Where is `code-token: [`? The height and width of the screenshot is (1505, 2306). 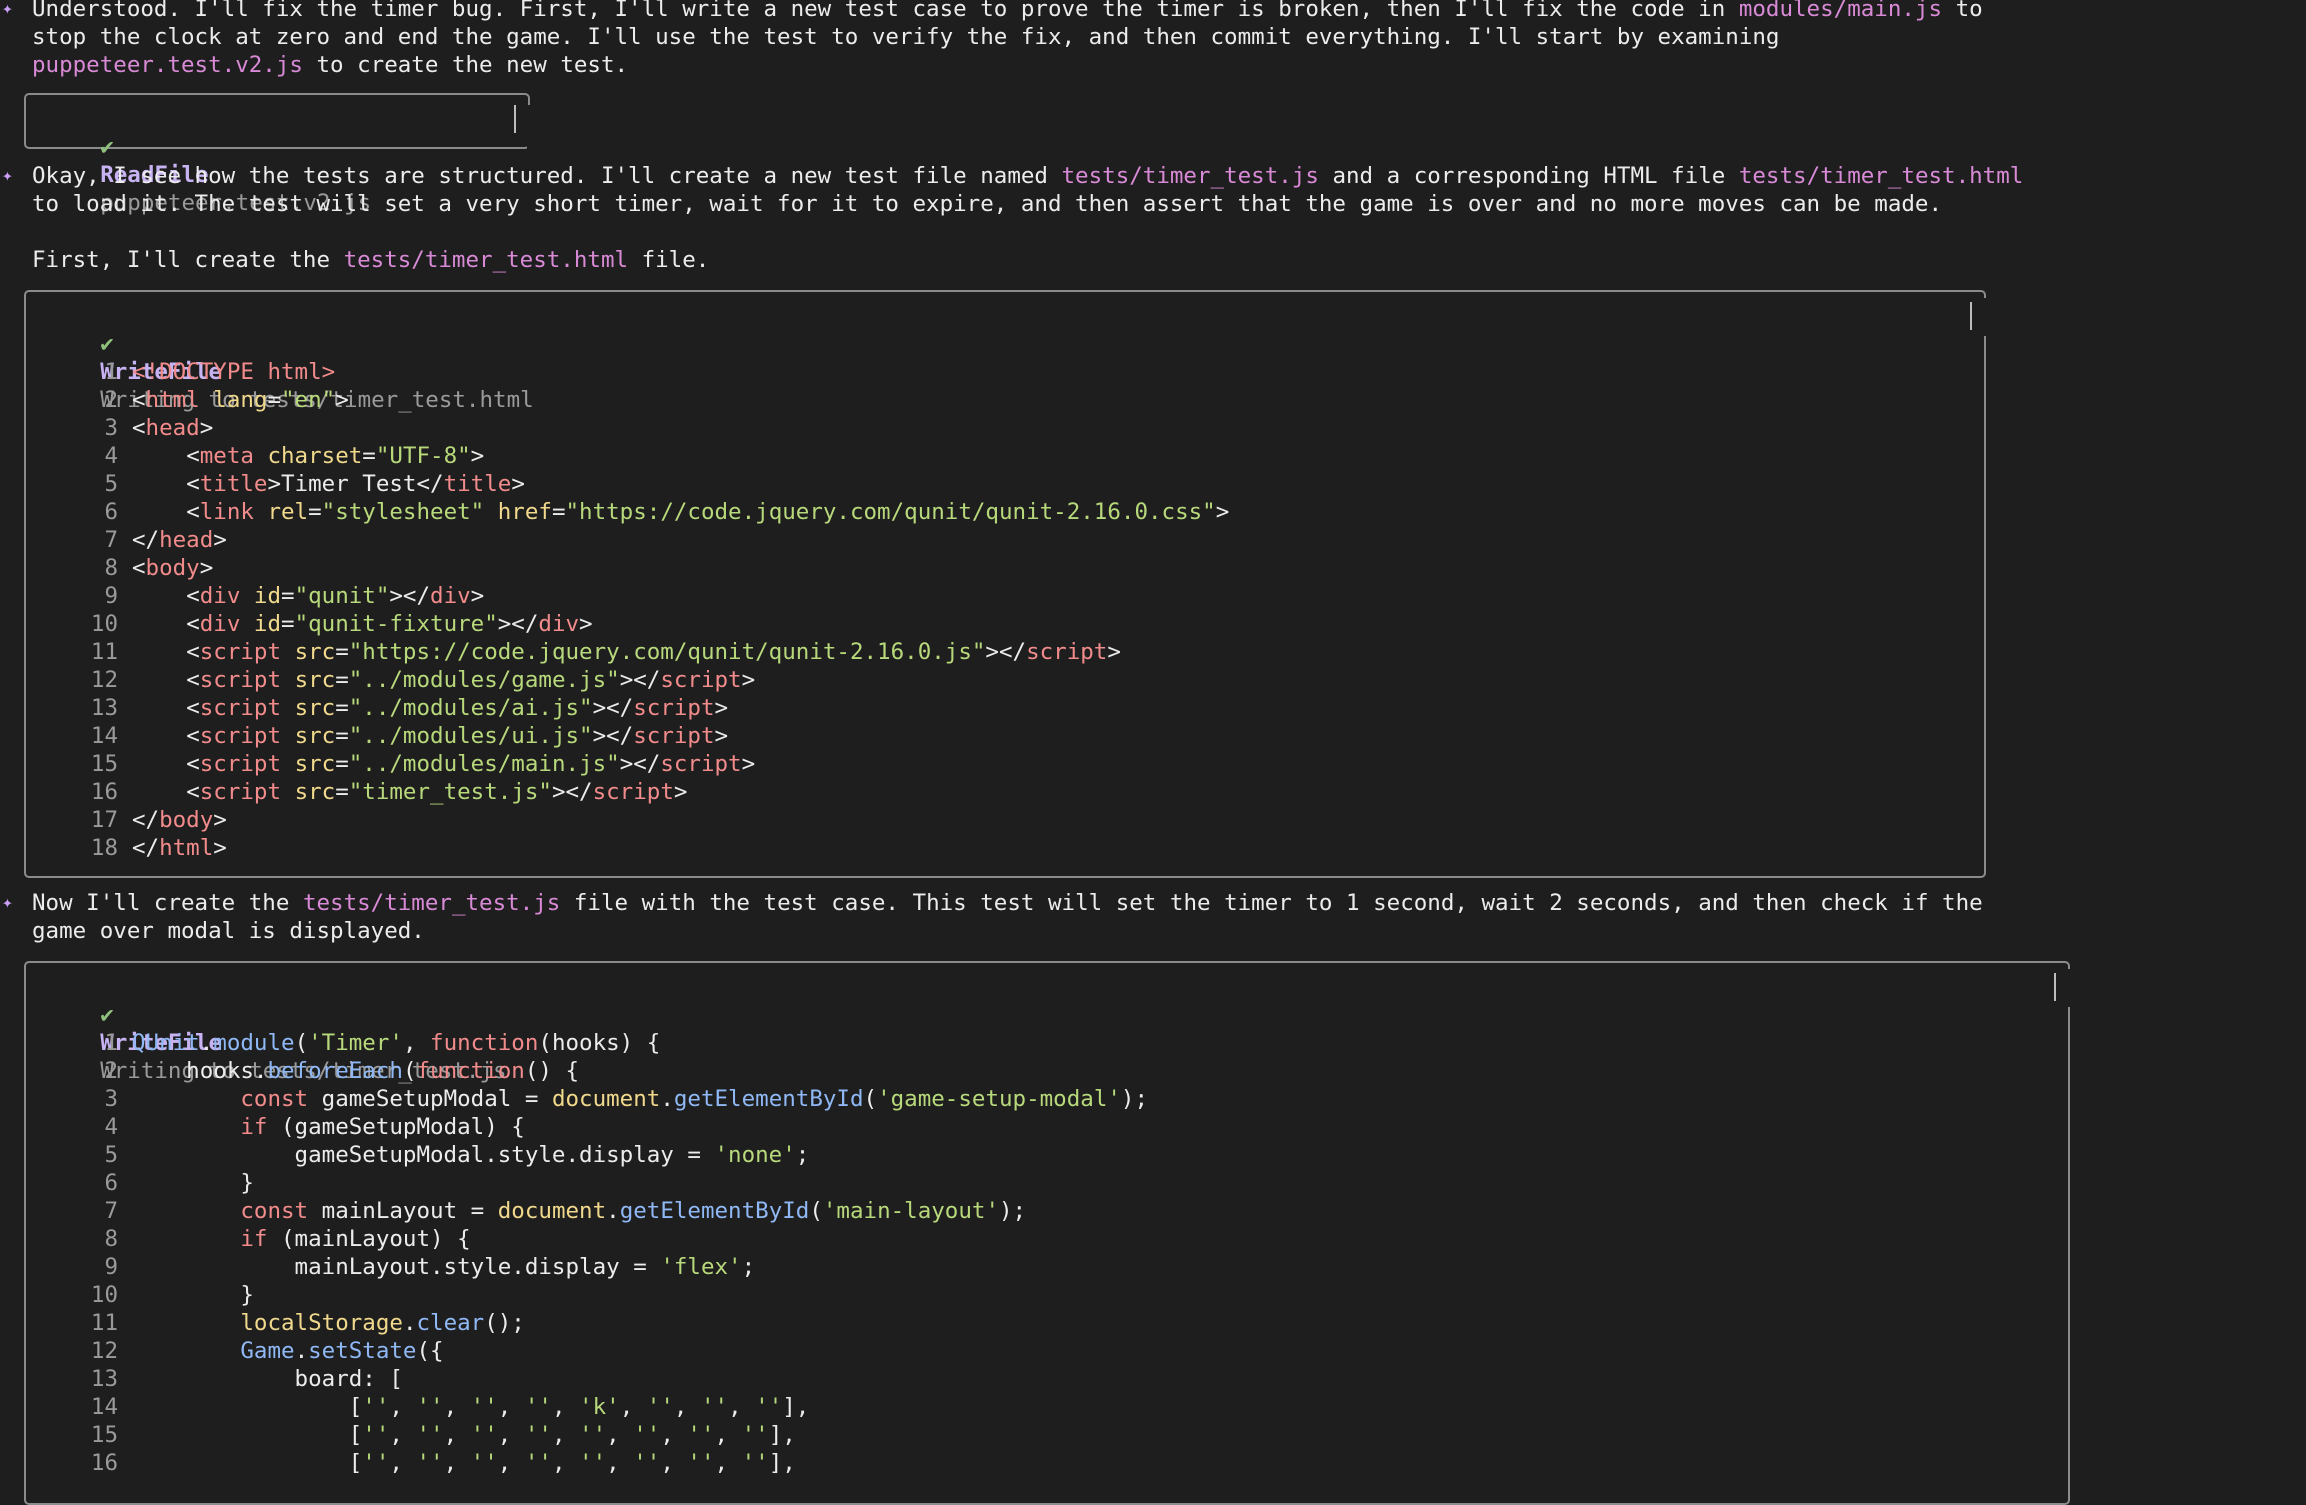 code-token: [ is located at coordinates (247, 1407).